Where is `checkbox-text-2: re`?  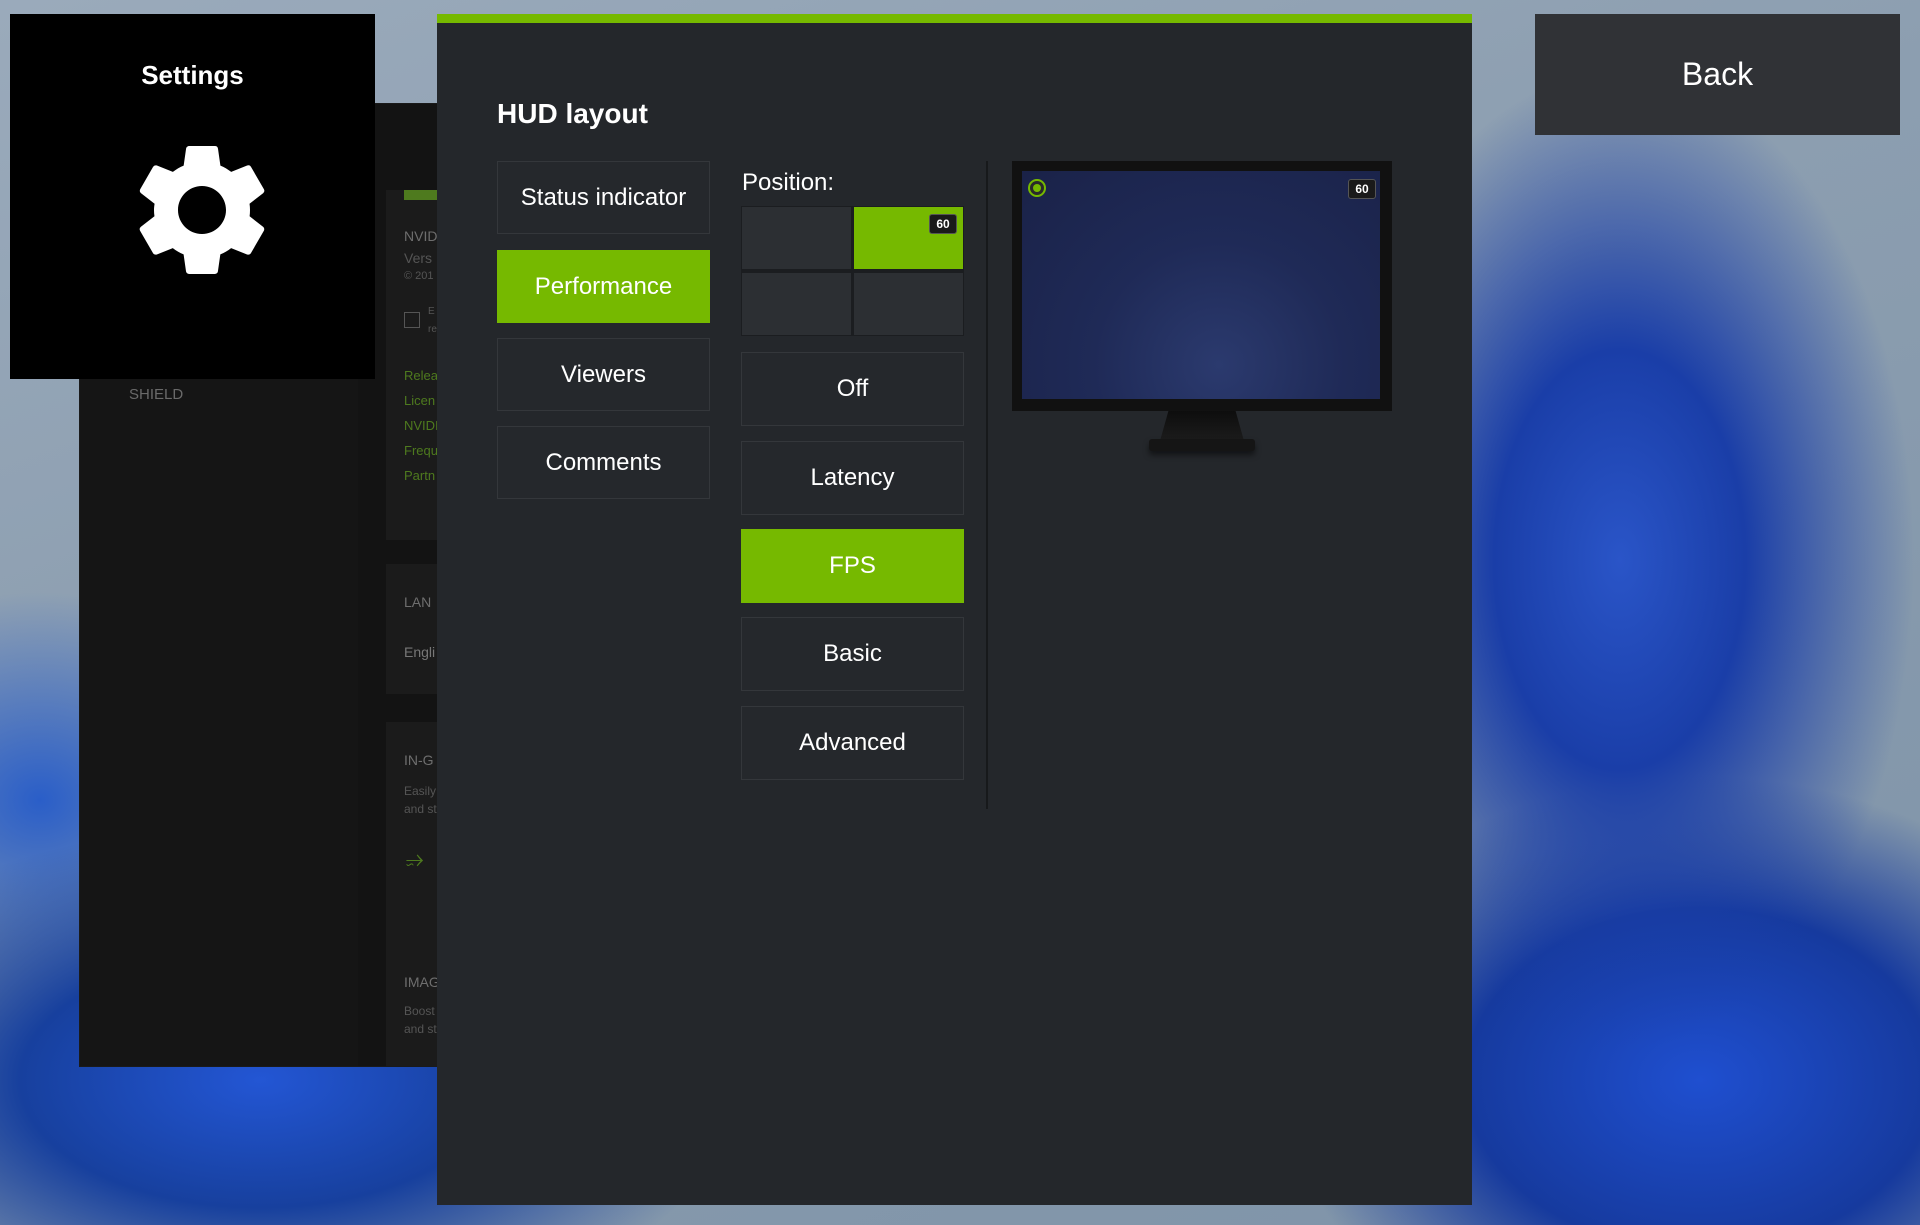
checkbox-text-2: re is located at coordinates (432, 329).